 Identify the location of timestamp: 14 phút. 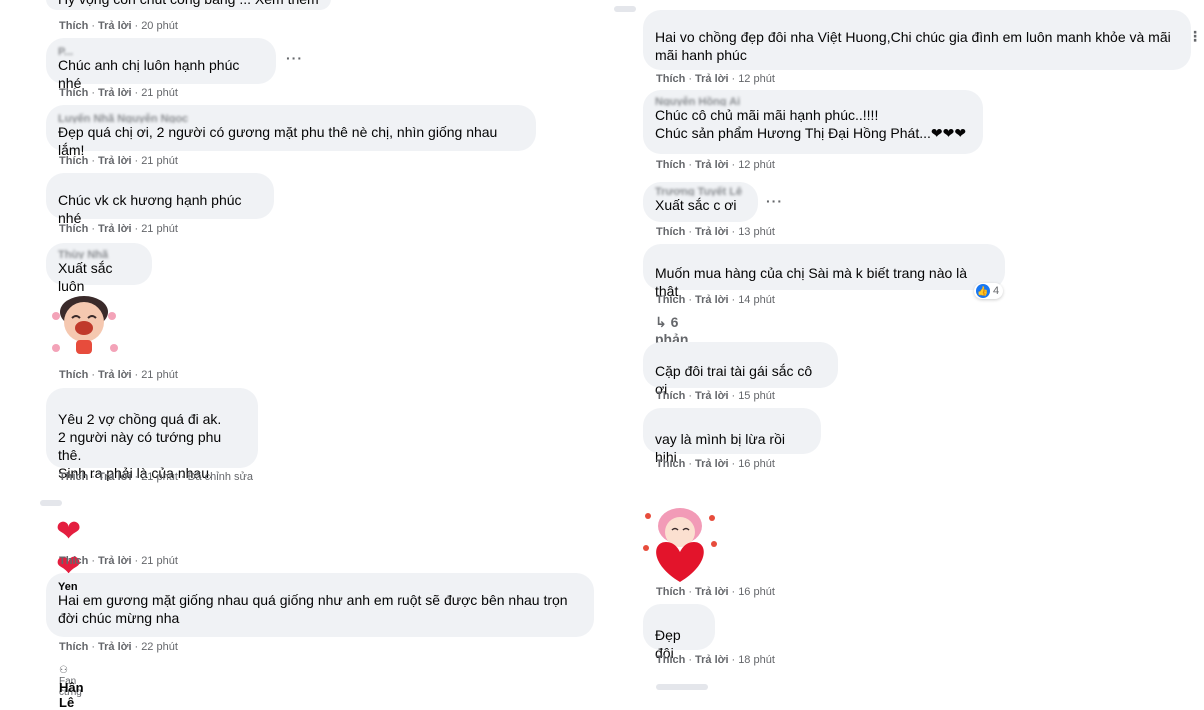
(756, 300).